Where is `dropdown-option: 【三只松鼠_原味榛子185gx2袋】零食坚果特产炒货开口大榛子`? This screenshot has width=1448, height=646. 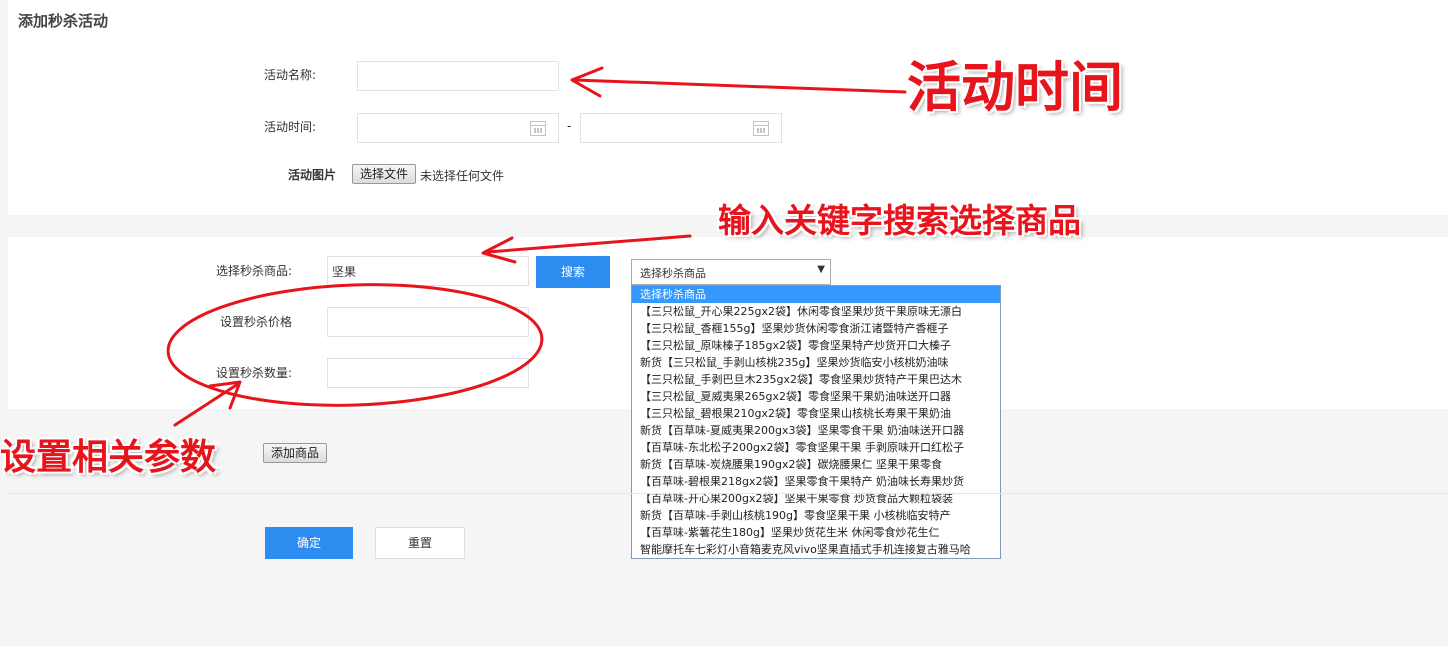 dropdown-option: 【三只松鼠_原味榛子185gx2袋】零食坚果特产炒货开口大榛子 is located at coordinates (816, 345).